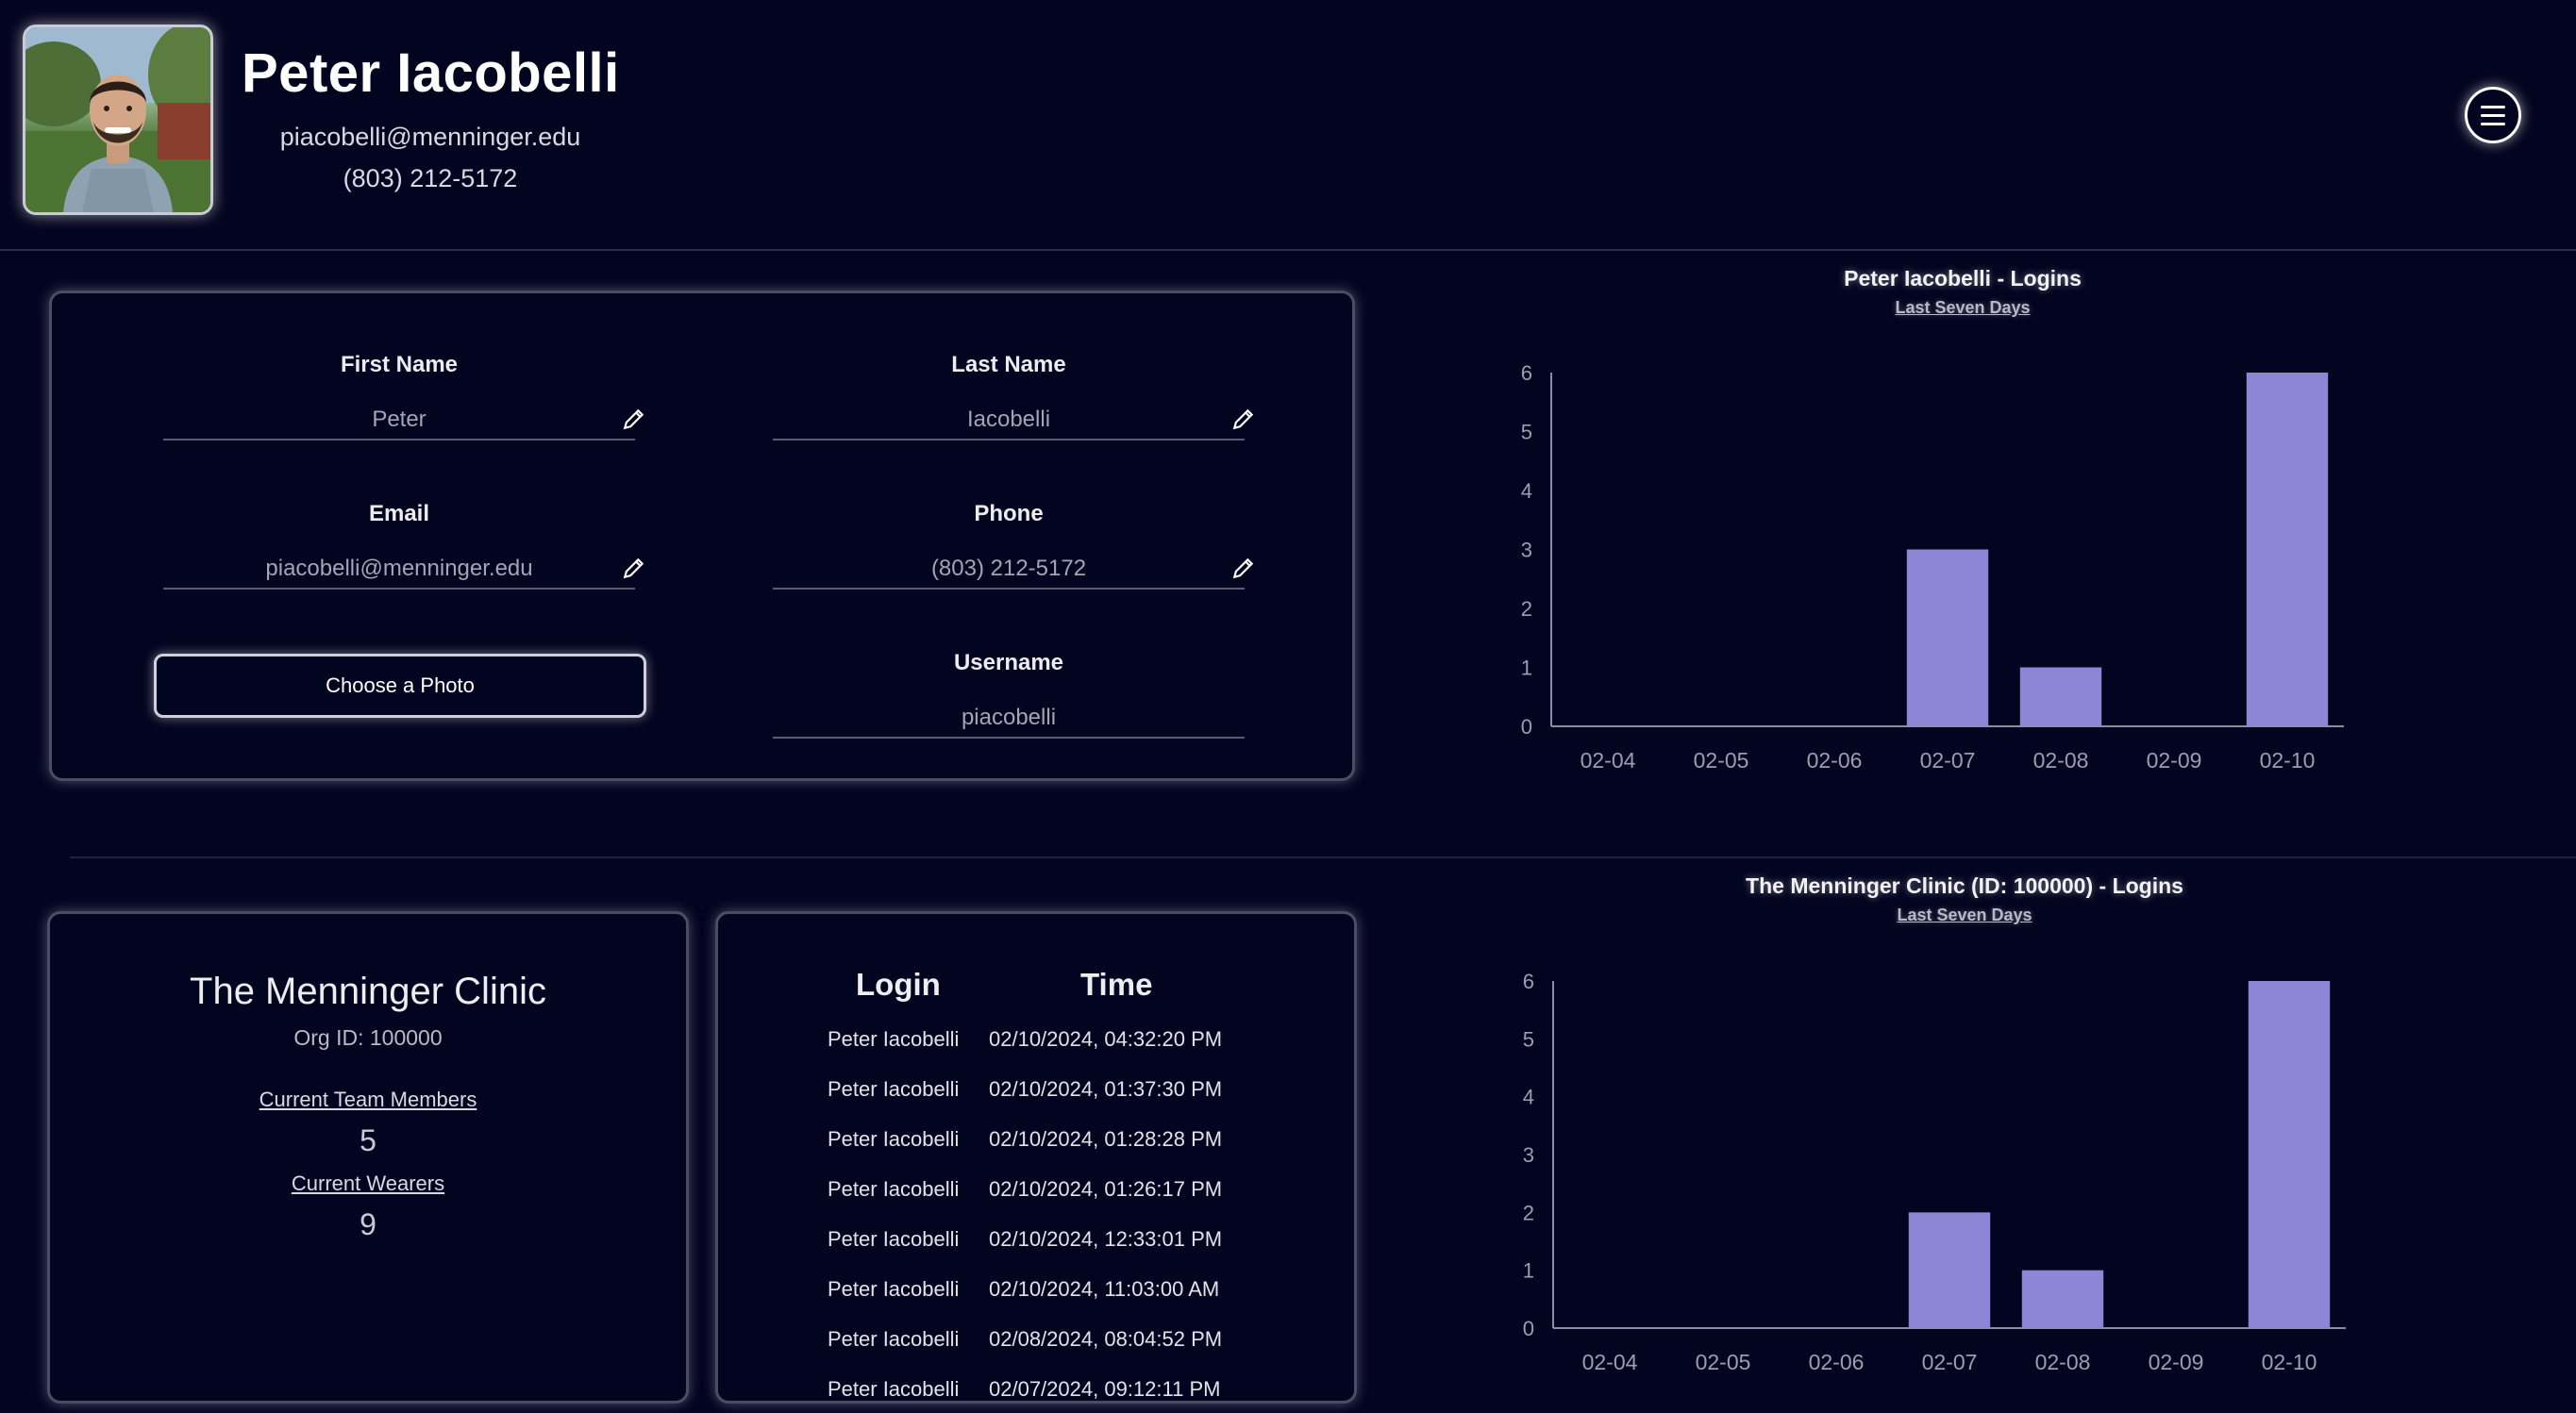  Describe the element at coordinates (1964, 915) in the screenshot. I see `chart-subtitle: Last Seven Days` at that location.